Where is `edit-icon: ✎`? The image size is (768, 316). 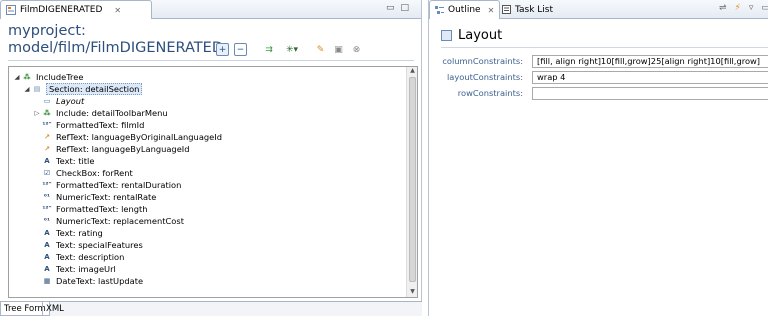 edit-icon: ✎ is located at coordinates (320, 49).